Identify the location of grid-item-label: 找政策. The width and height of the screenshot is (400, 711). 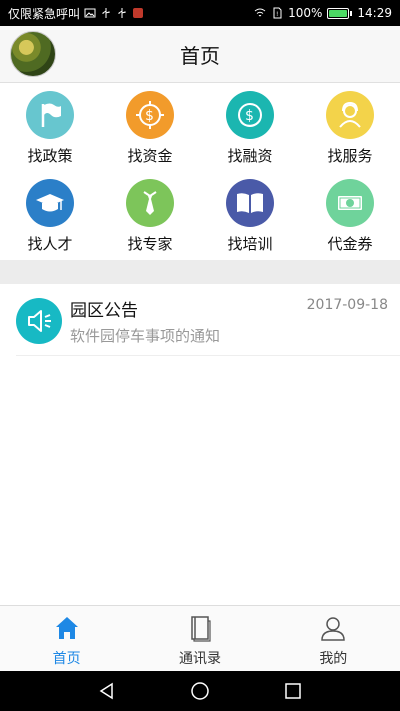
(50, 156).